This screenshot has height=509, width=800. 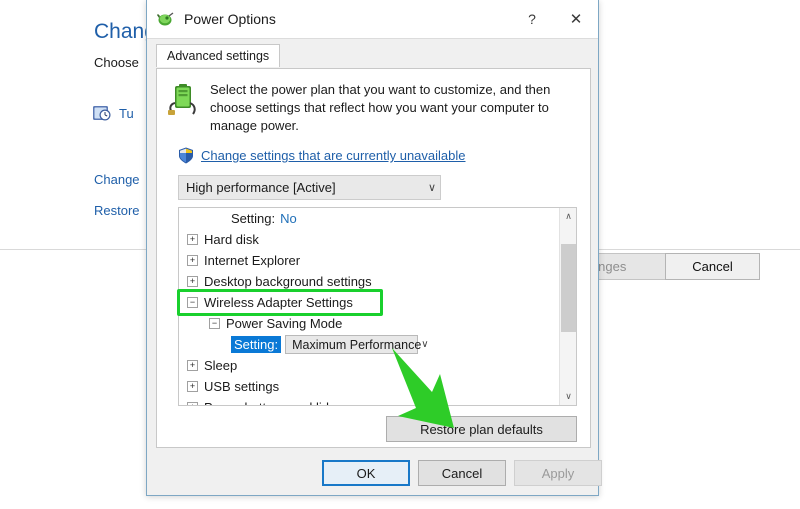 What do you see at coordinates (366, 473) in the screenshot?
I see `ok-button: OK` at bounding box center [366, 473].